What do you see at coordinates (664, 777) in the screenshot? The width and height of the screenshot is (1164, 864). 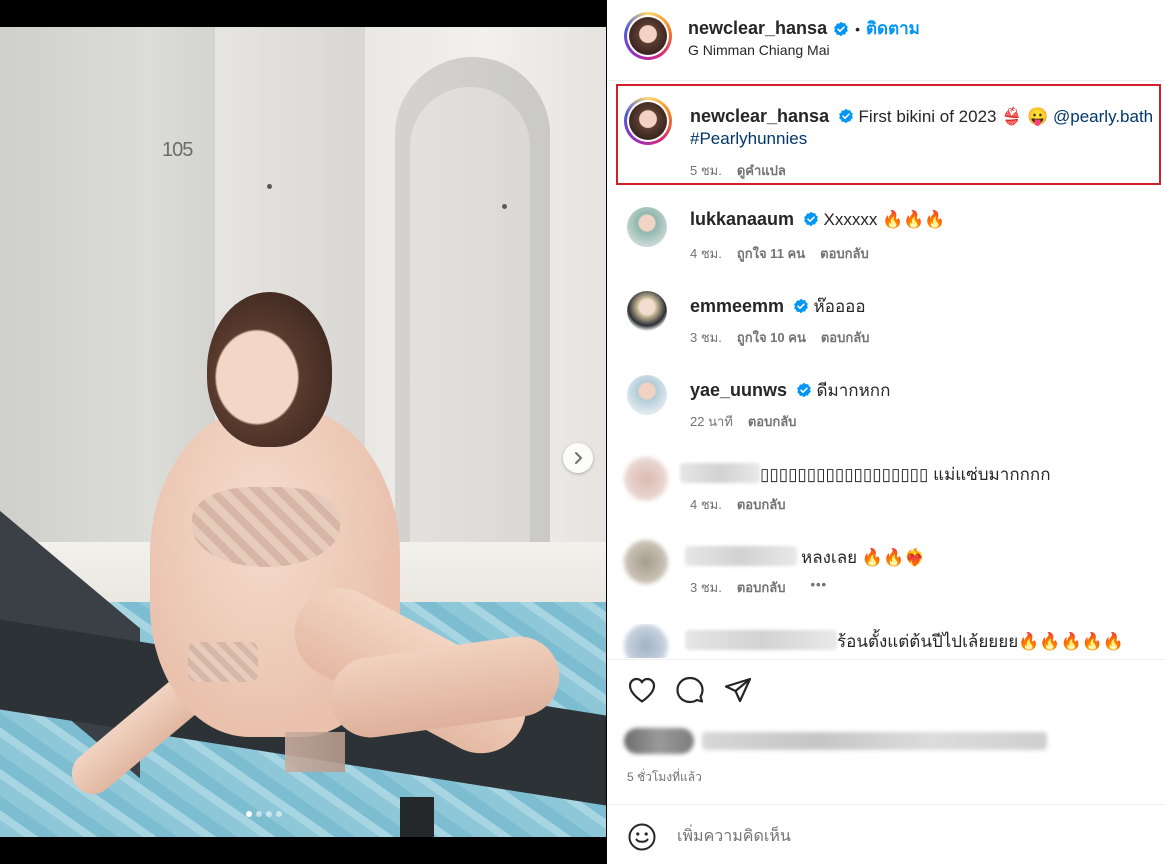 I see `post-time-ago: 5 ชั่วโมงที่แล้ว` at bounding box center [664, 777].